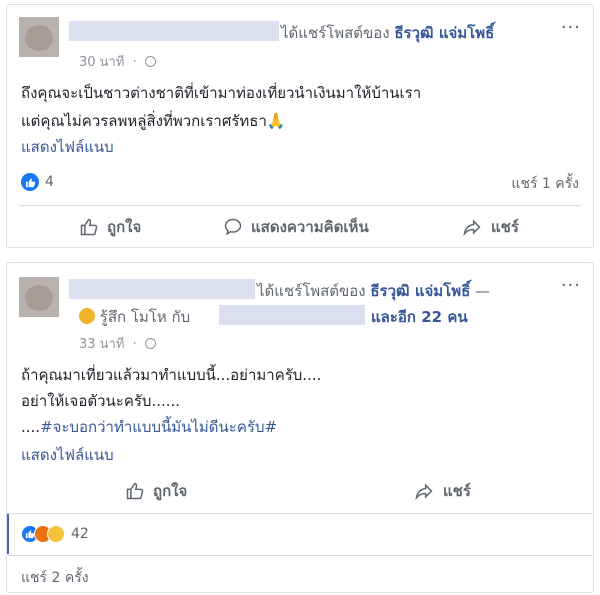 Image resolution: width=600 pixels, height=595 pixels. I want to click on dash: —, so click(483, 291).